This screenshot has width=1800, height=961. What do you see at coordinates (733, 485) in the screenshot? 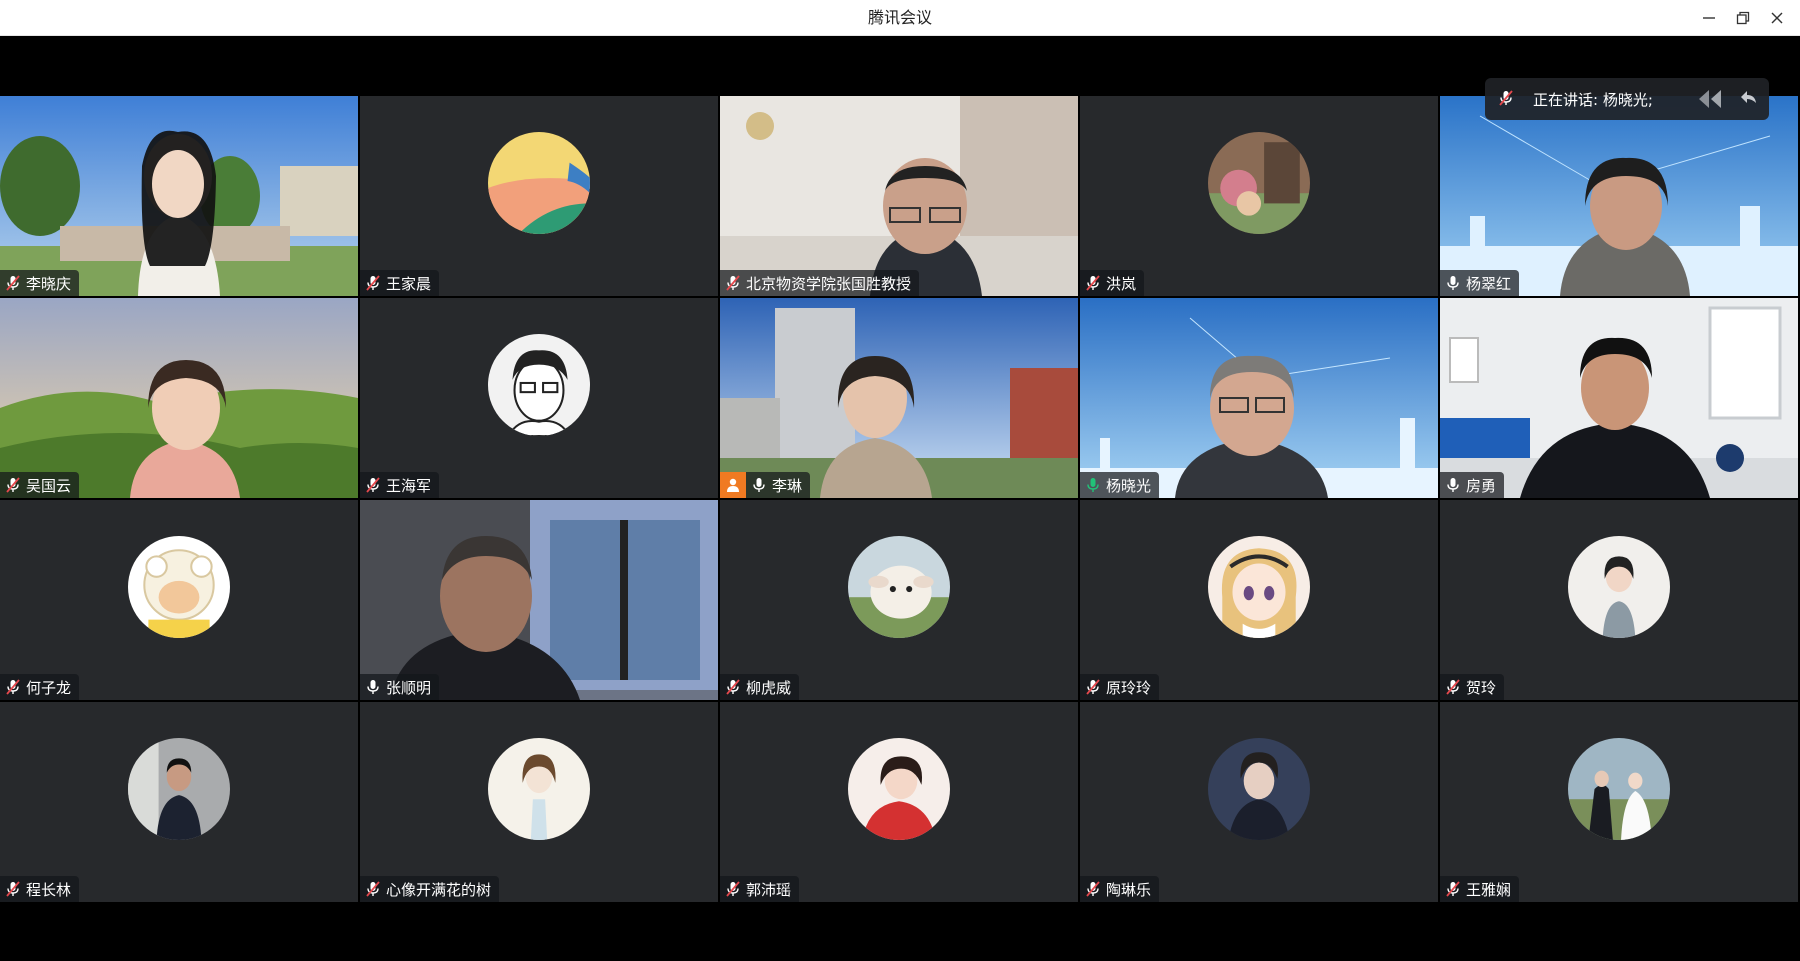
I see `host-badge-icon` at bounding box center [733, 485].